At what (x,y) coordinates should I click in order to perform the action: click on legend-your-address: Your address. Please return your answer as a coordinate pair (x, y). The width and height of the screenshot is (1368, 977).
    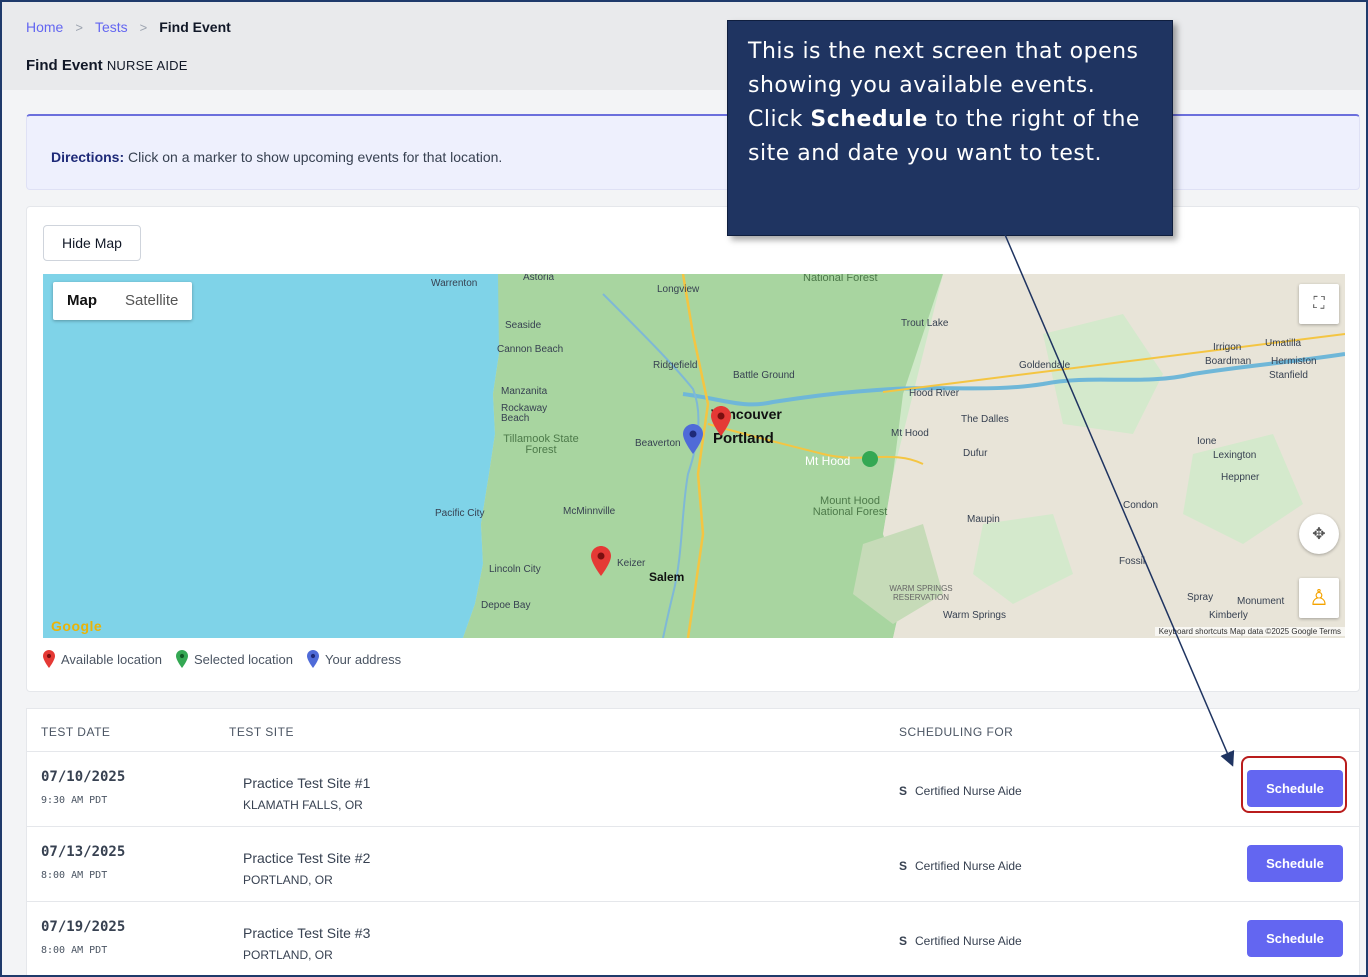
    Looking at the image, I should click on (354, 659).